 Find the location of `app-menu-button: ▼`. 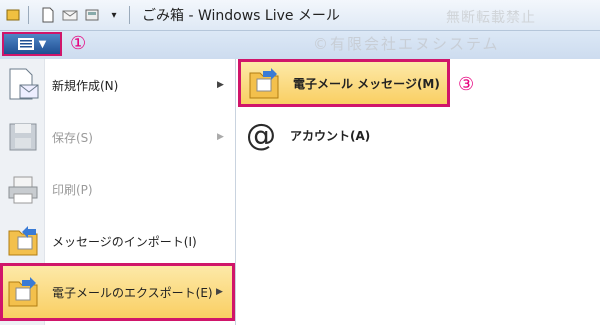

app-menu-button: ▼ is located at coordinates (32, 44).